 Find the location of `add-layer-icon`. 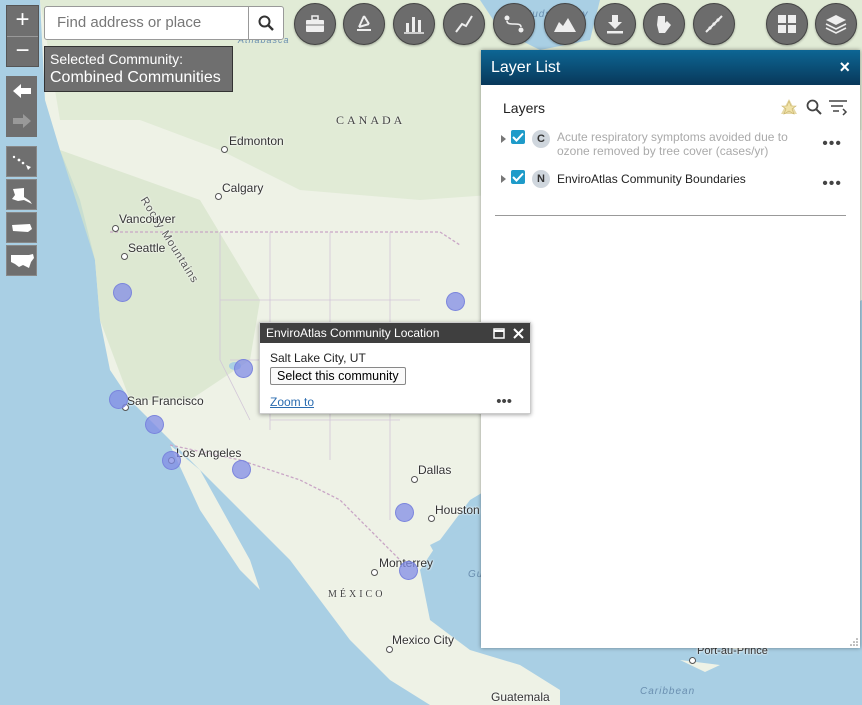

add-layer-icon is located at coordinates (789, 107).